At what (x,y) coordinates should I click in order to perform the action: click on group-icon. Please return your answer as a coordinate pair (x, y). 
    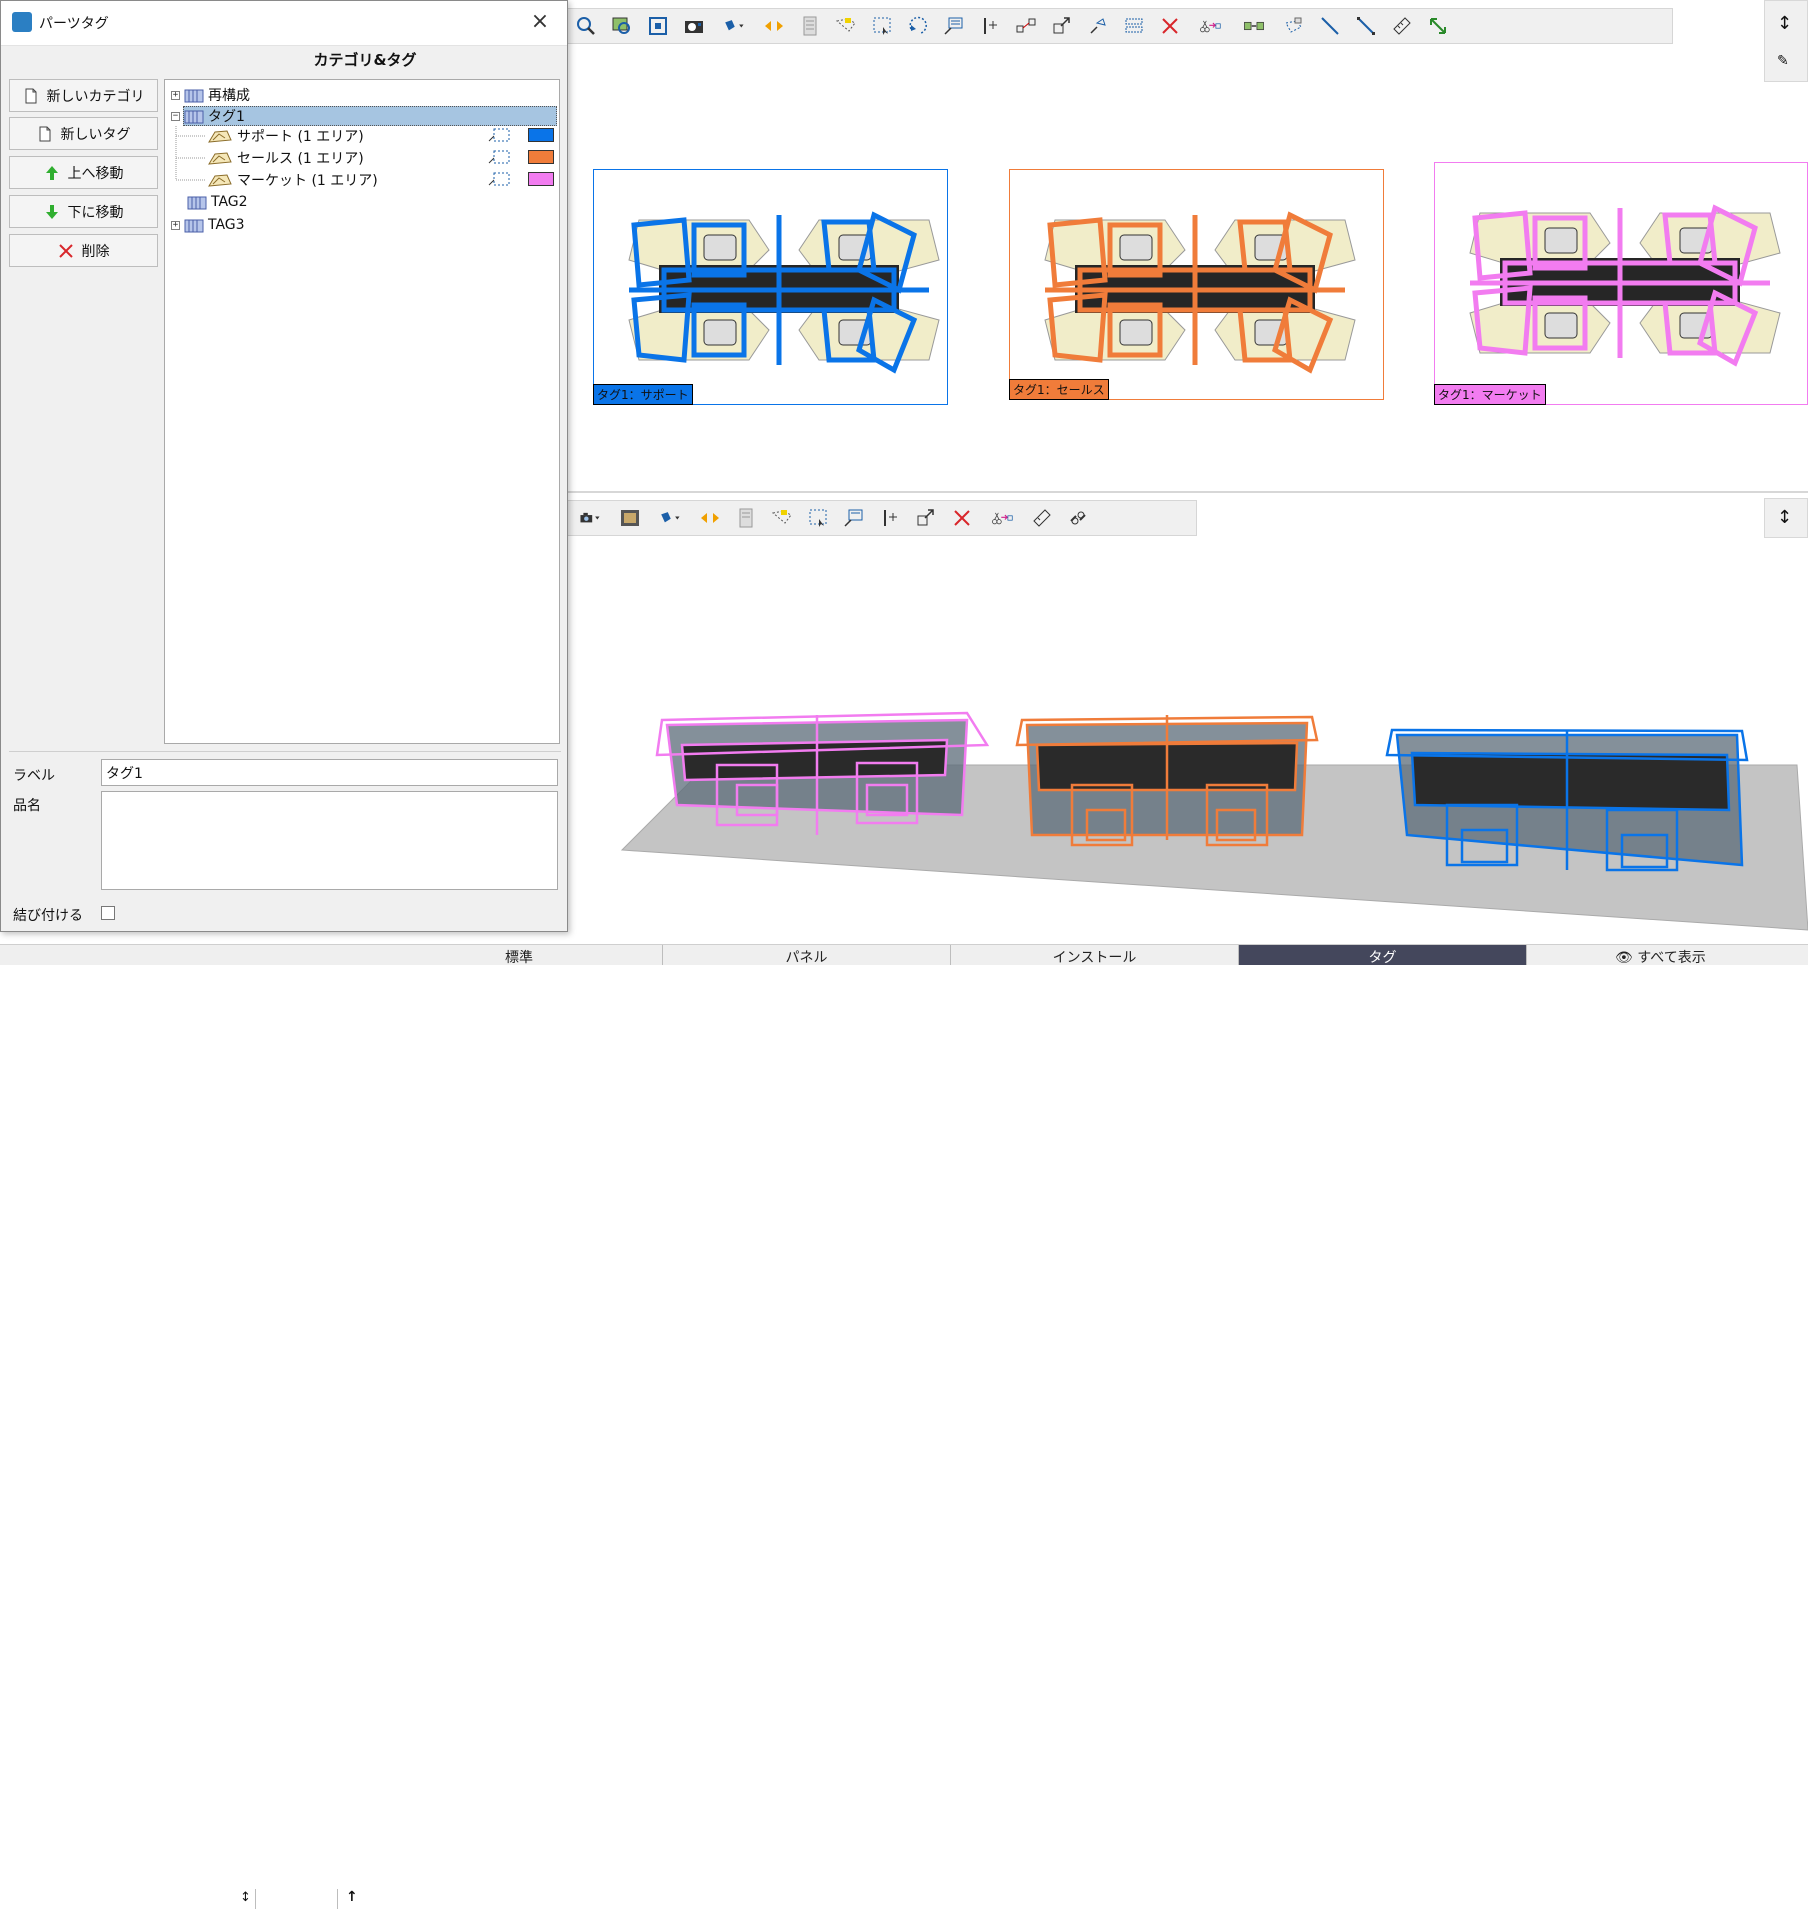
    Looking at the image, I should click on (1134, 26).